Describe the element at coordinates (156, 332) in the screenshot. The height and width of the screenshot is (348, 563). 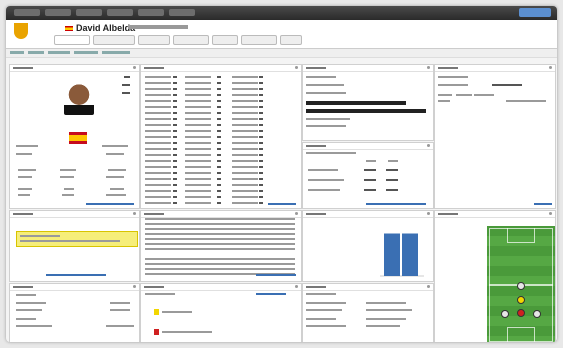
I see `red-card-icon` at that location.